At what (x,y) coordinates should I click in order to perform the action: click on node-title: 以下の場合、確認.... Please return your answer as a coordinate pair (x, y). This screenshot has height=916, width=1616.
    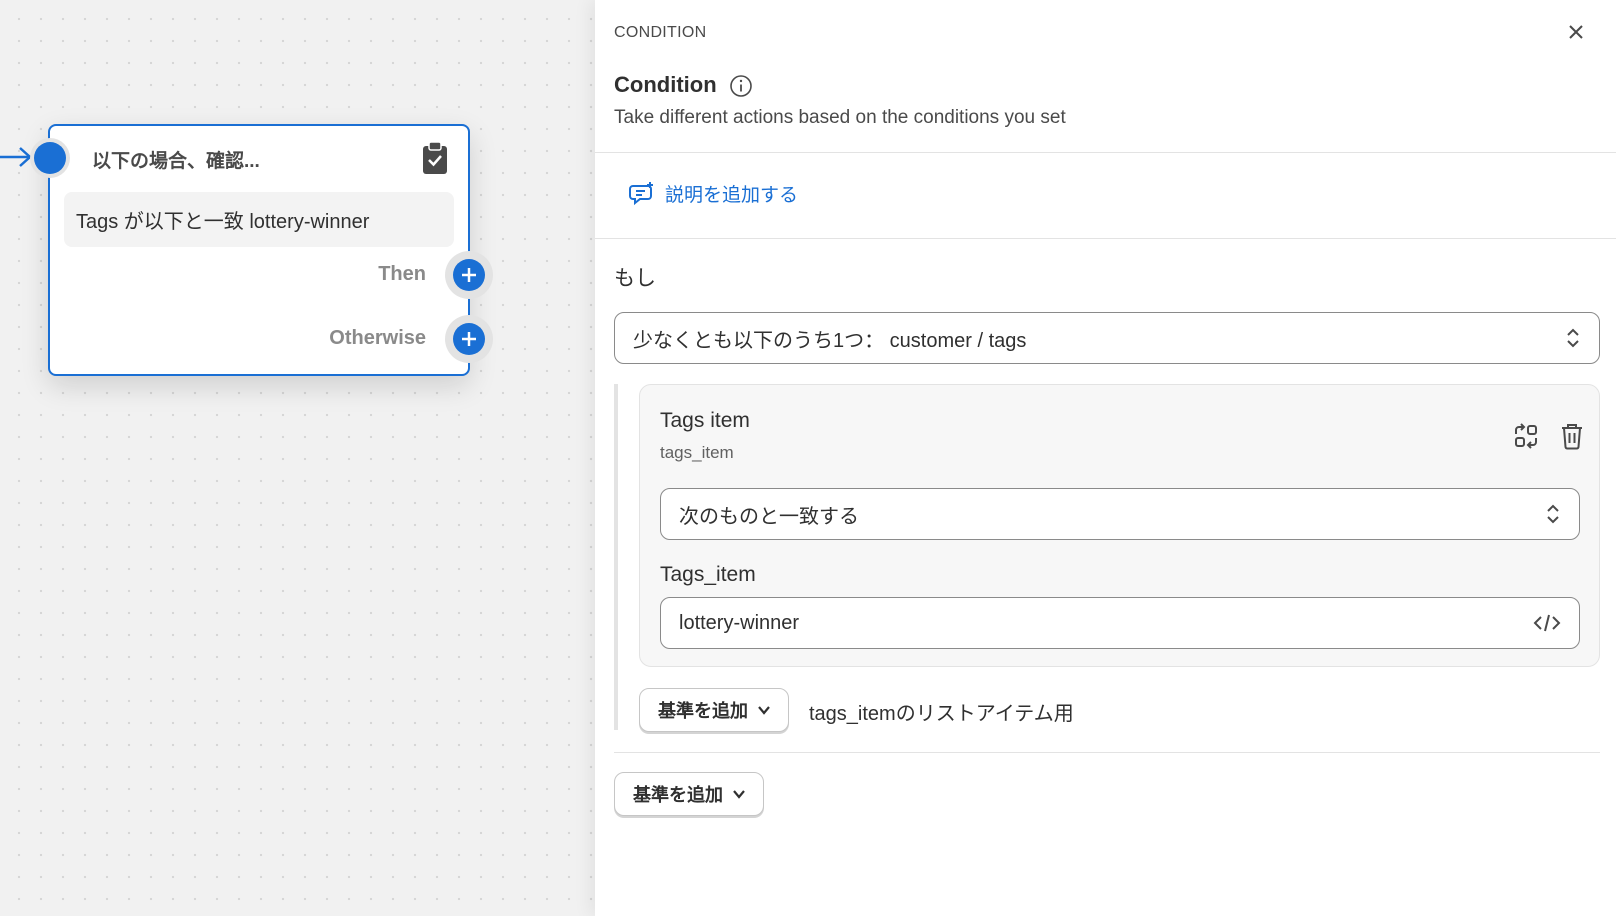
    Looking at the image, I should click on (176, 161).